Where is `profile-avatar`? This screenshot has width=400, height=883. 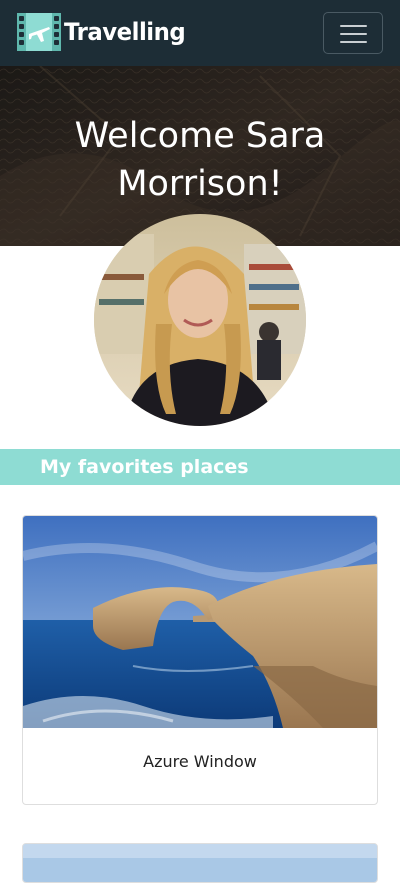
profile-avatar is located at coordinates (200, 320).